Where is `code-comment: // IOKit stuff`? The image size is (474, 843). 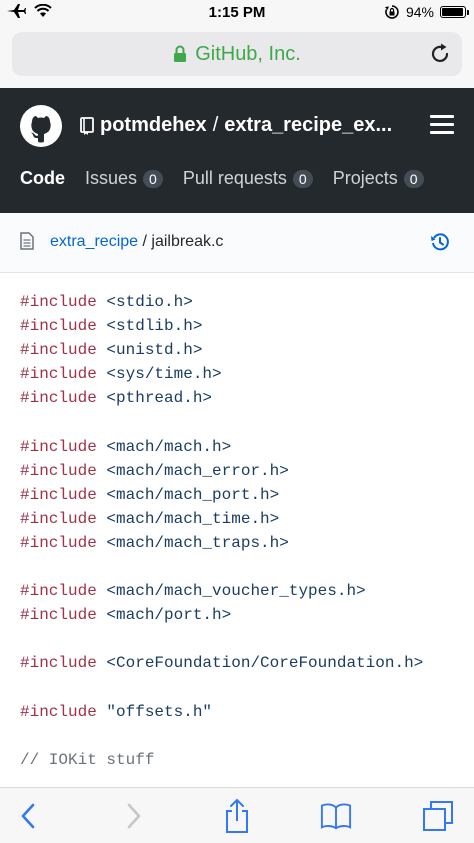
code-comment: // IOKit stuff is located at coordinates (87, 759).